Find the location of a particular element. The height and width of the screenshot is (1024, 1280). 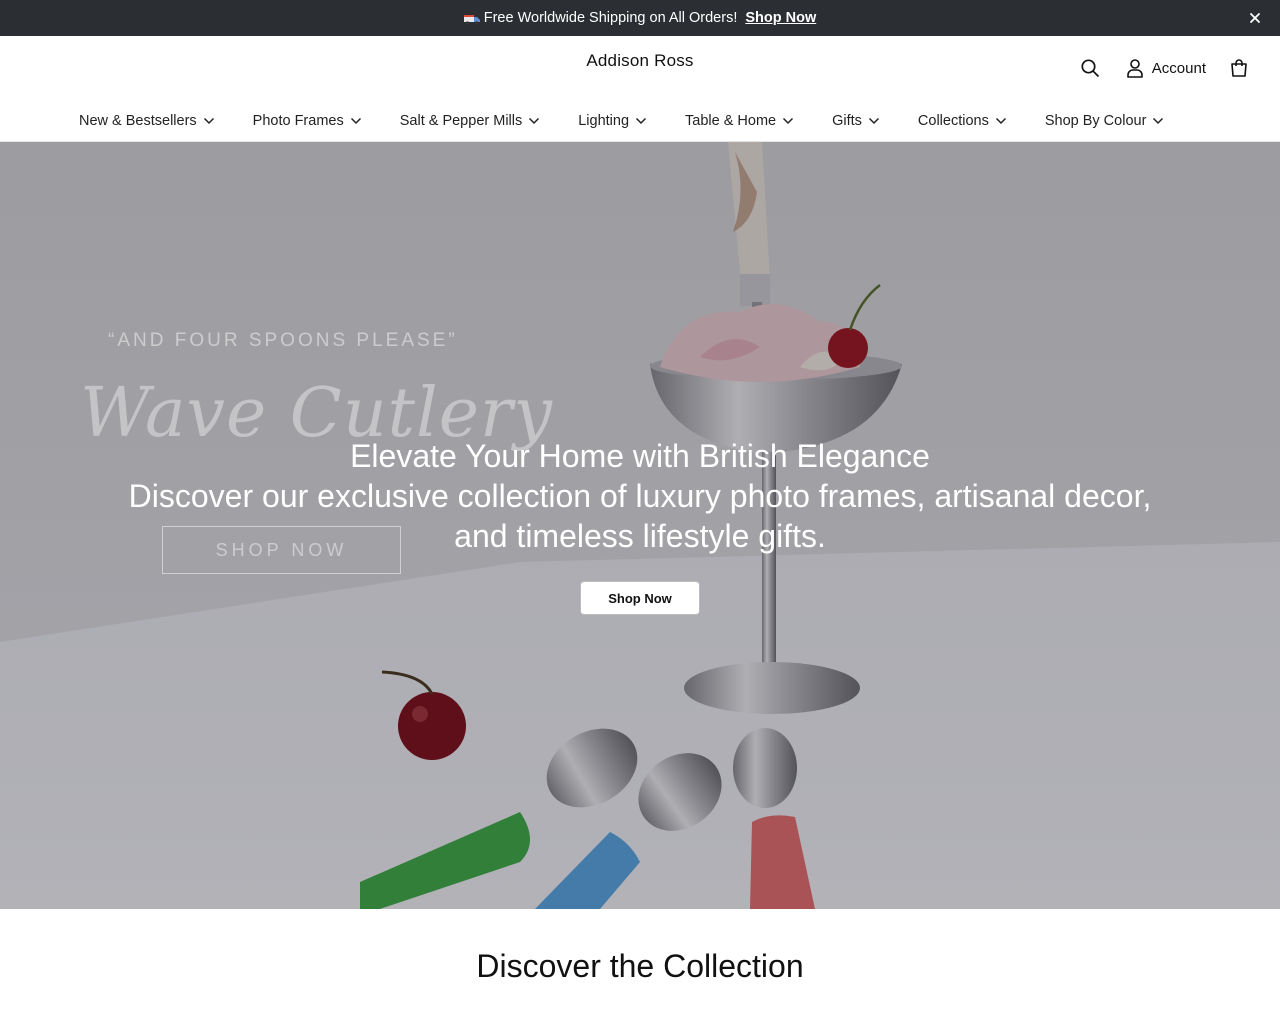

nav-item-label: Lighting is located at coordinates (604, 121).